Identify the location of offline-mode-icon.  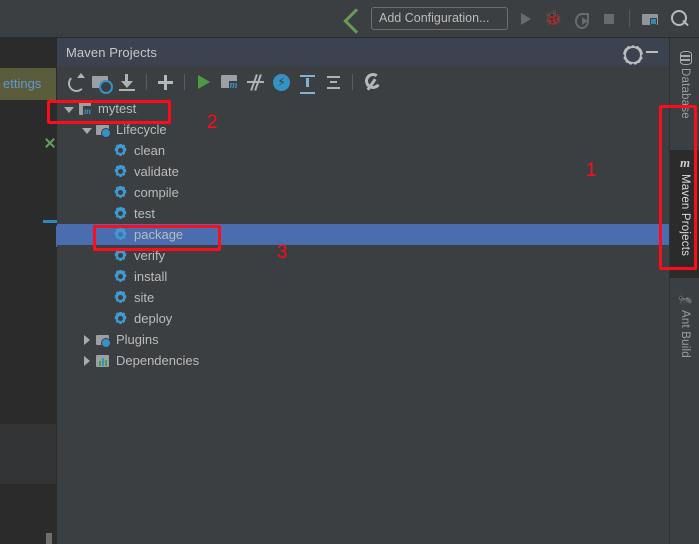
(281, 82).